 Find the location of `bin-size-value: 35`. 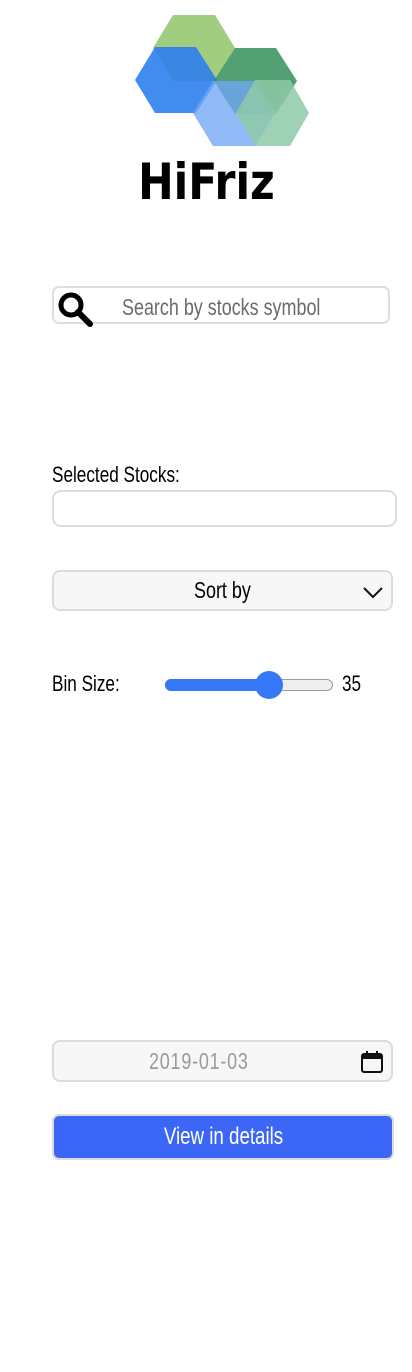

bin-size-value: 35 is located at coordinates (354, 684).